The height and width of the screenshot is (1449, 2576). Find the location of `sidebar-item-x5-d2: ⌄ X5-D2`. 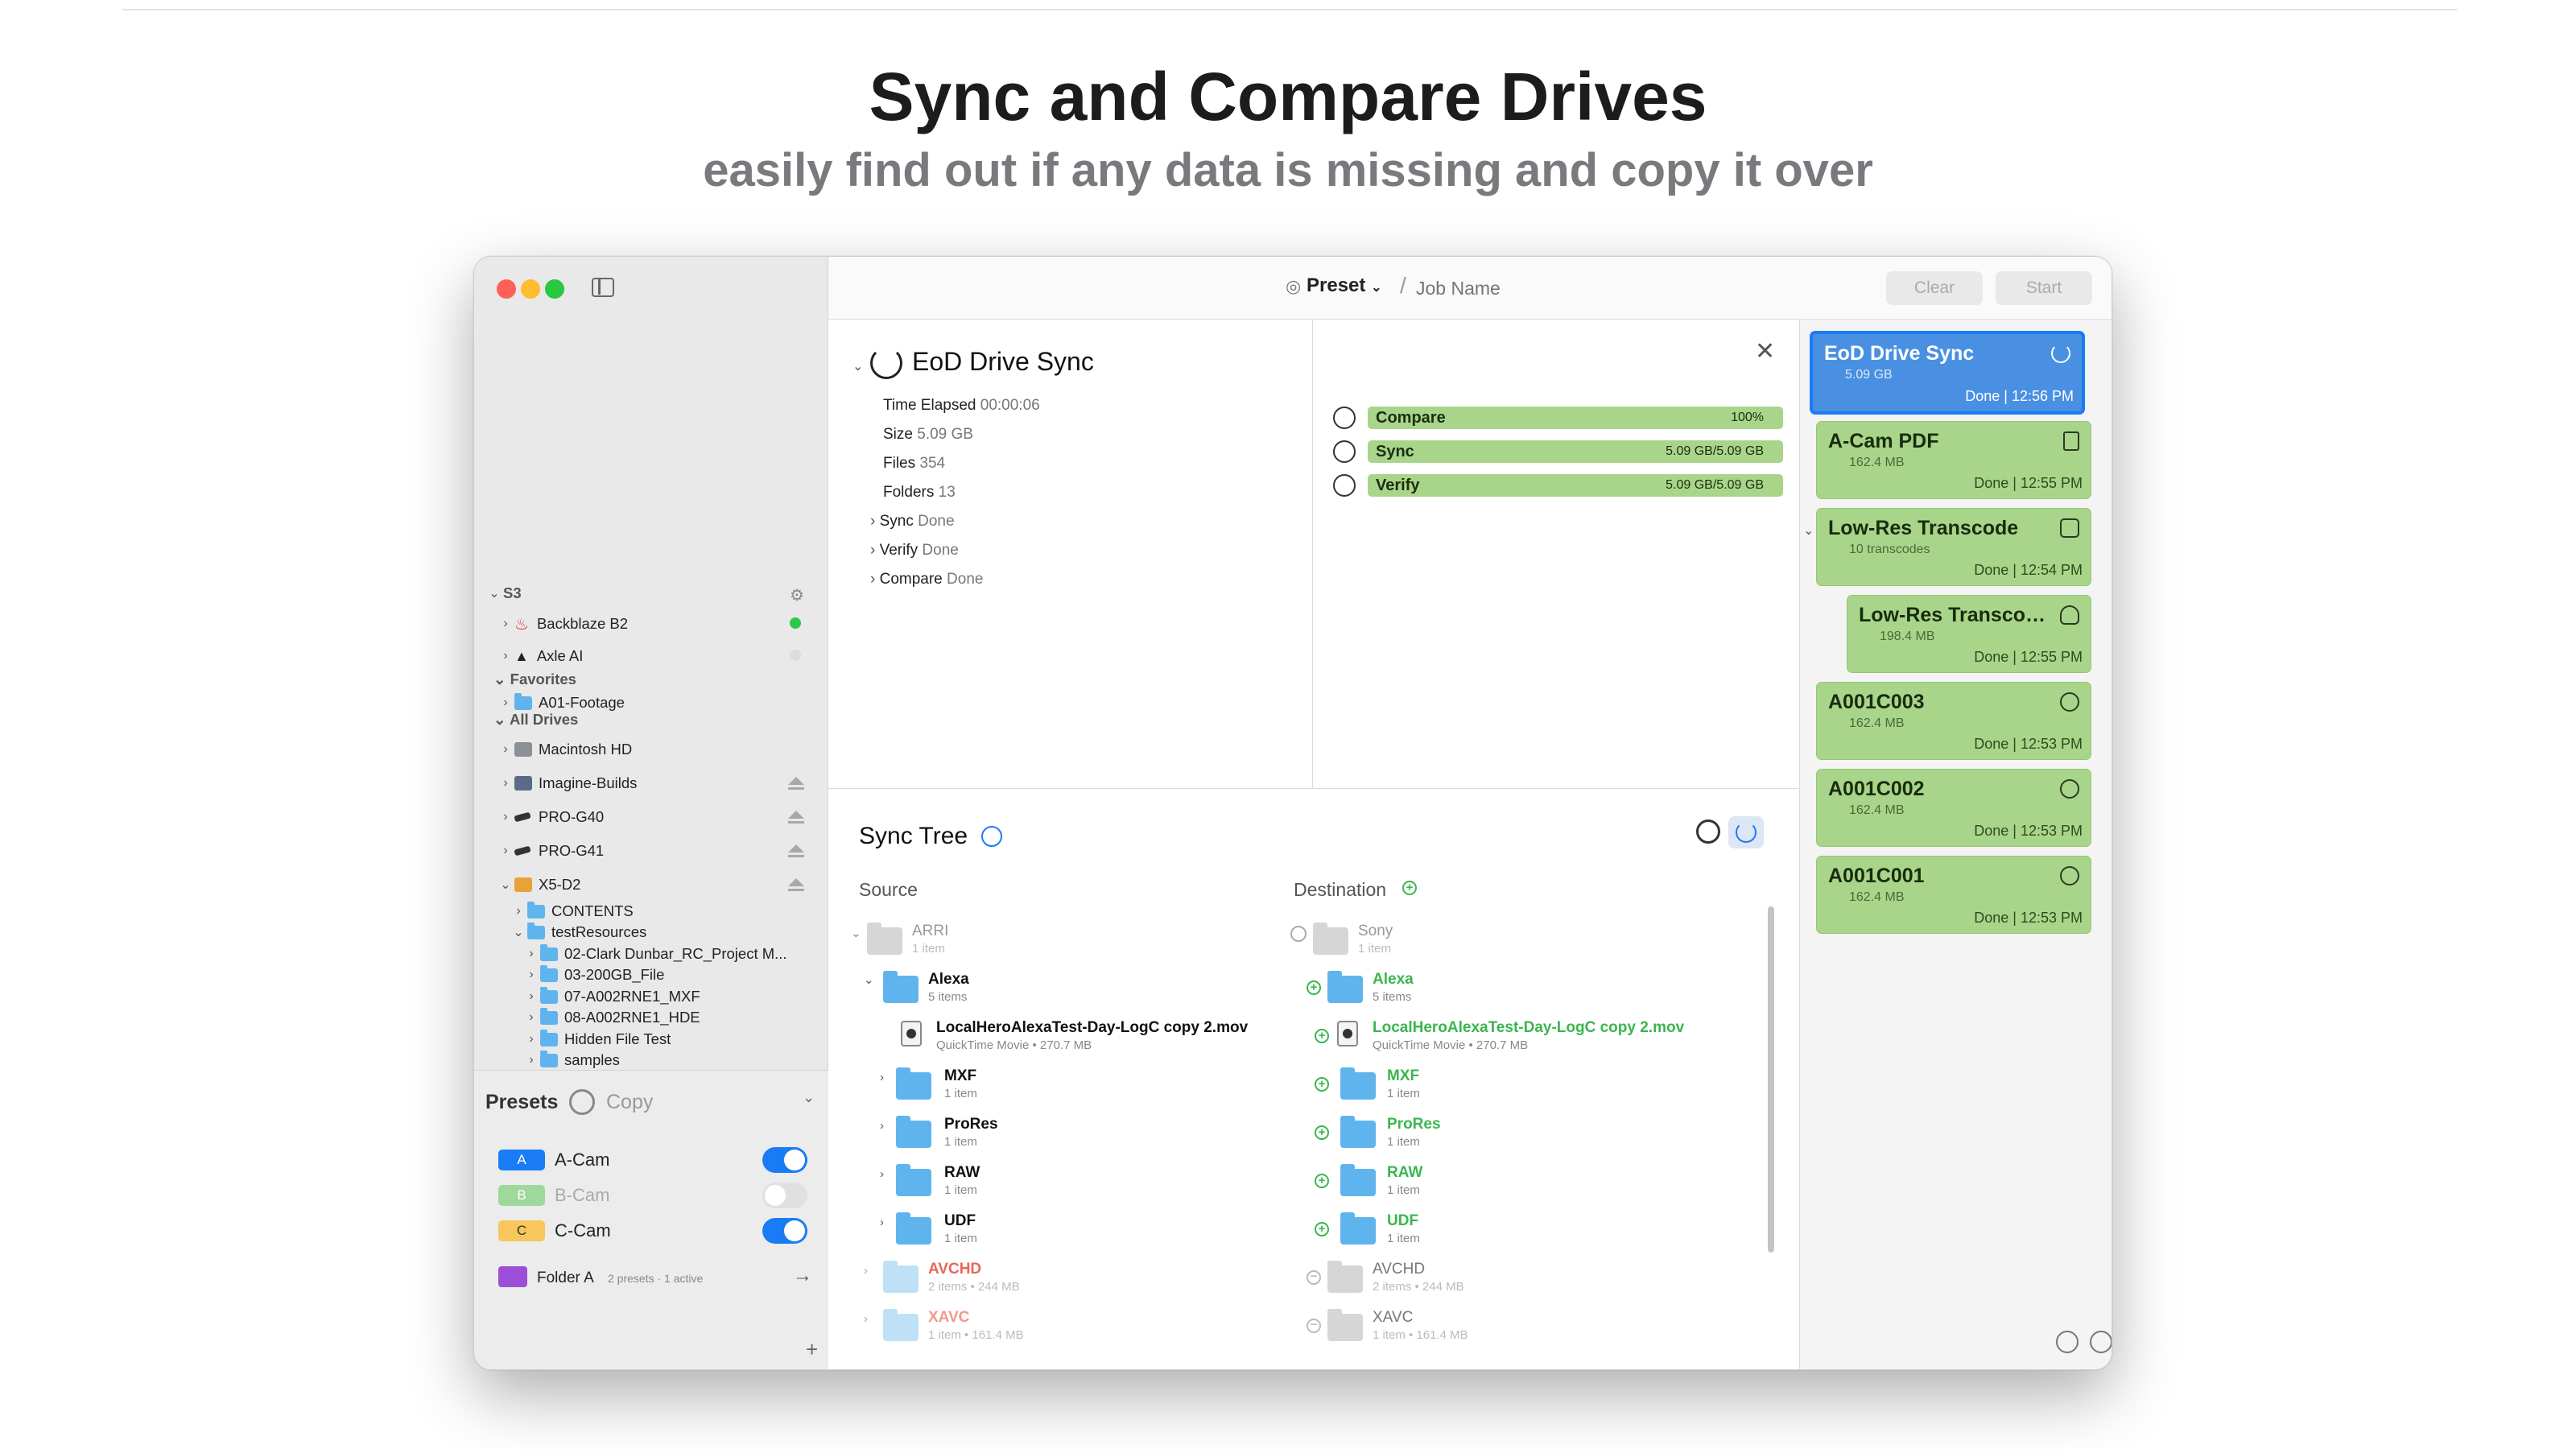

sidebar-item-x5-d2: ⌄ X5-D2 is located at coordinates (538, 885).